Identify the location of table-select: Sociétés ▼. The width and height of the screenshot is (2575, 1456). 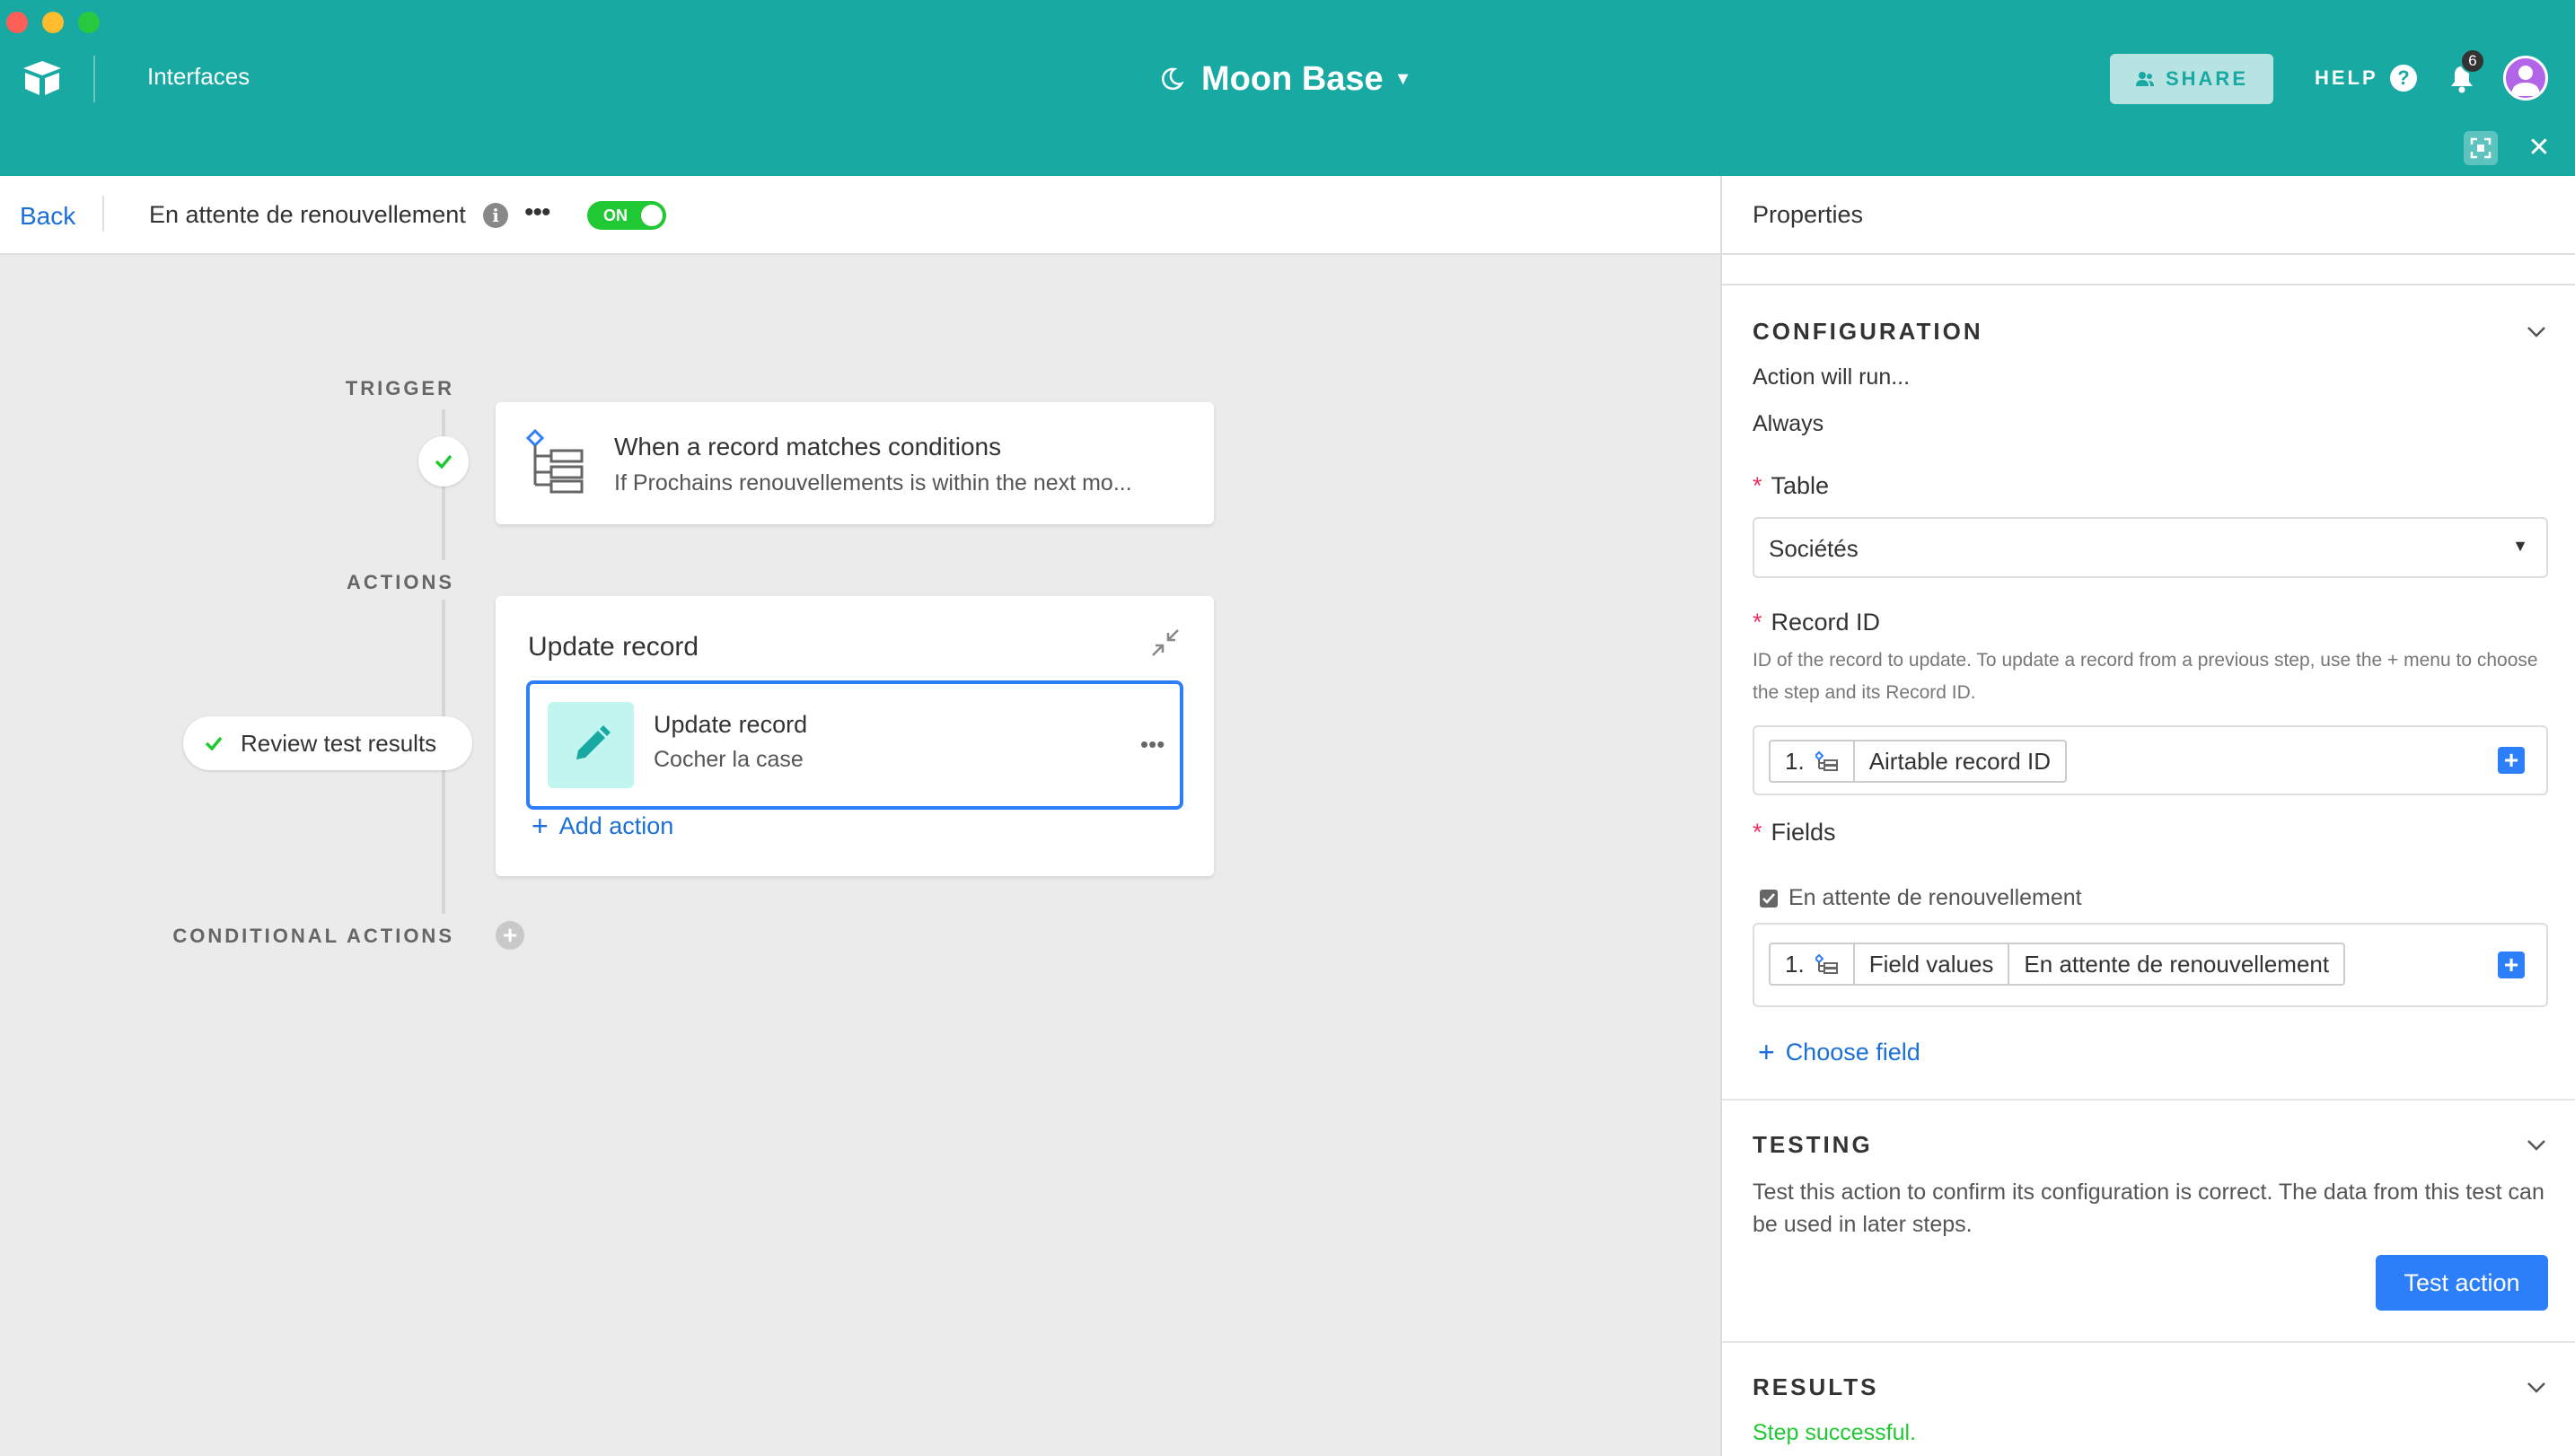
(2151, 547).